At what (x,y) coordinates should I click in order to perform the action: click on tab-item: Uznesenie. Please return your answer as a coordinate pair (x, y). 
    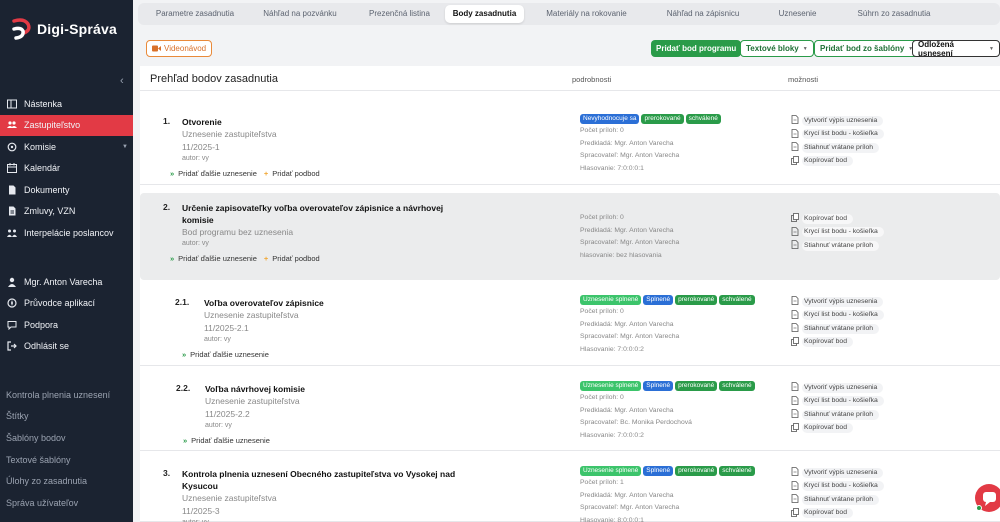
    Looking at the image, I should click on (797, 14).